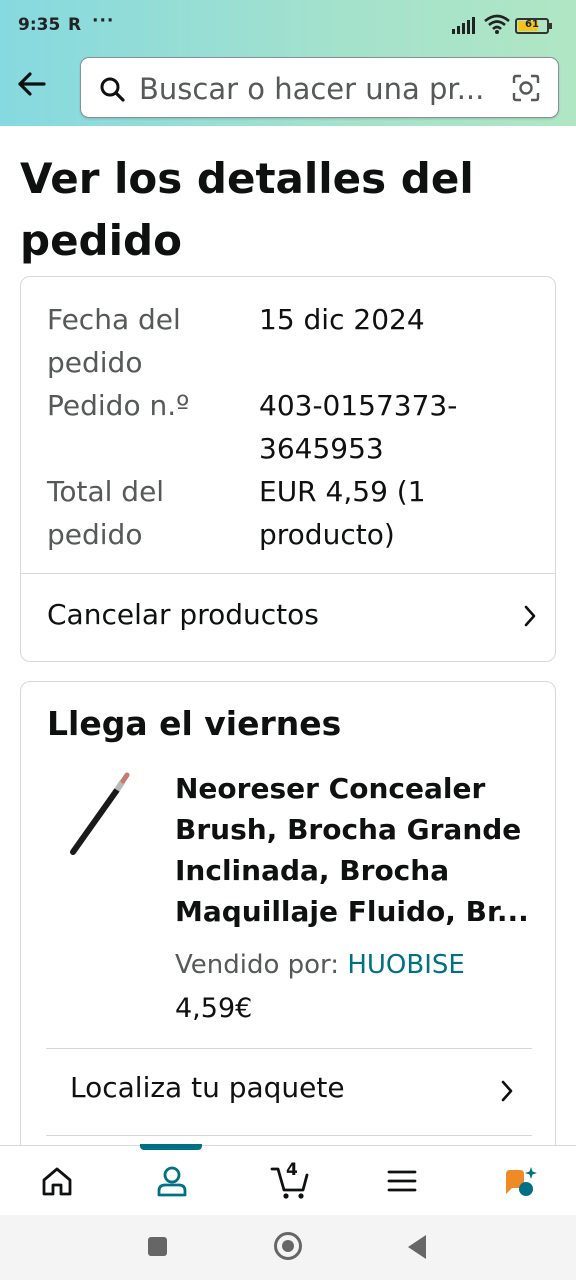 The image size is (576, 1280). Describe the element at coordinates (114, 341) in the screenshot. I see `order-date-label: Fecha del pedido` at that location.